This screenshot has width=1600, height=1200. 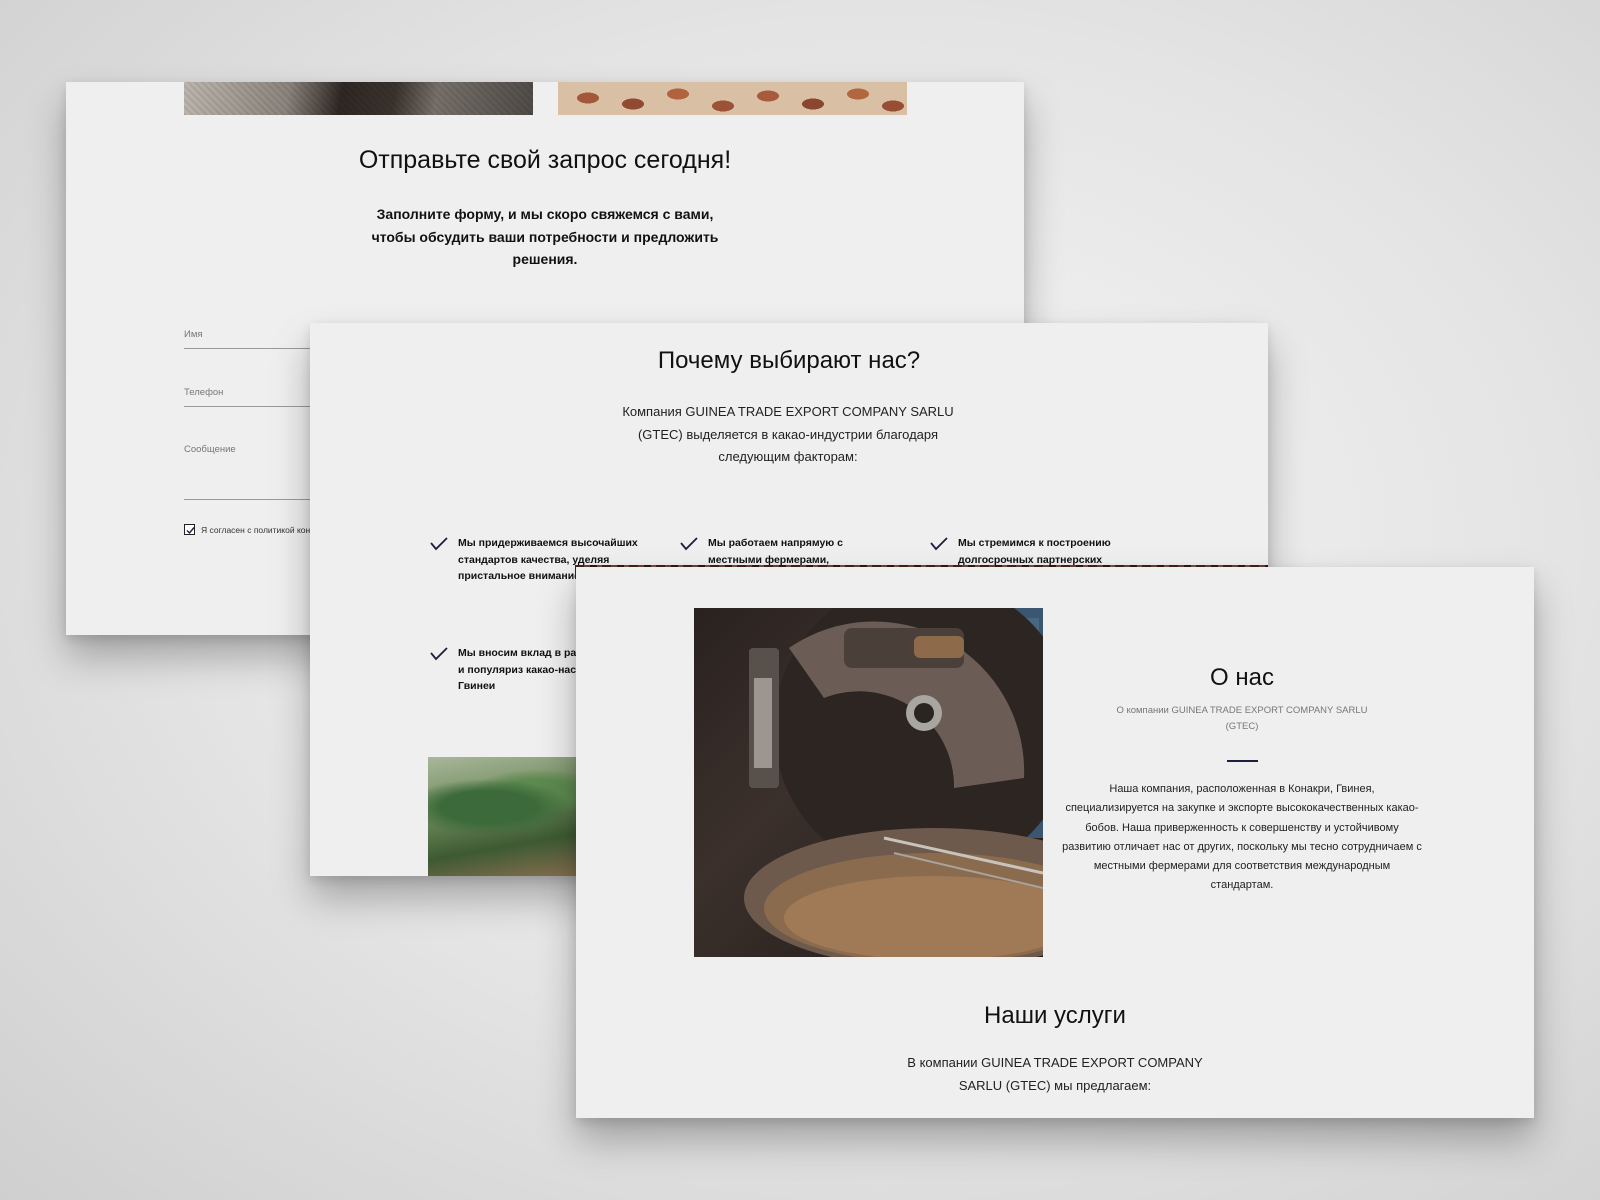 What do you see at coordinates (1242, 761) in the screenshot?
I see `title-divider` at bounding box center [1242, 761].